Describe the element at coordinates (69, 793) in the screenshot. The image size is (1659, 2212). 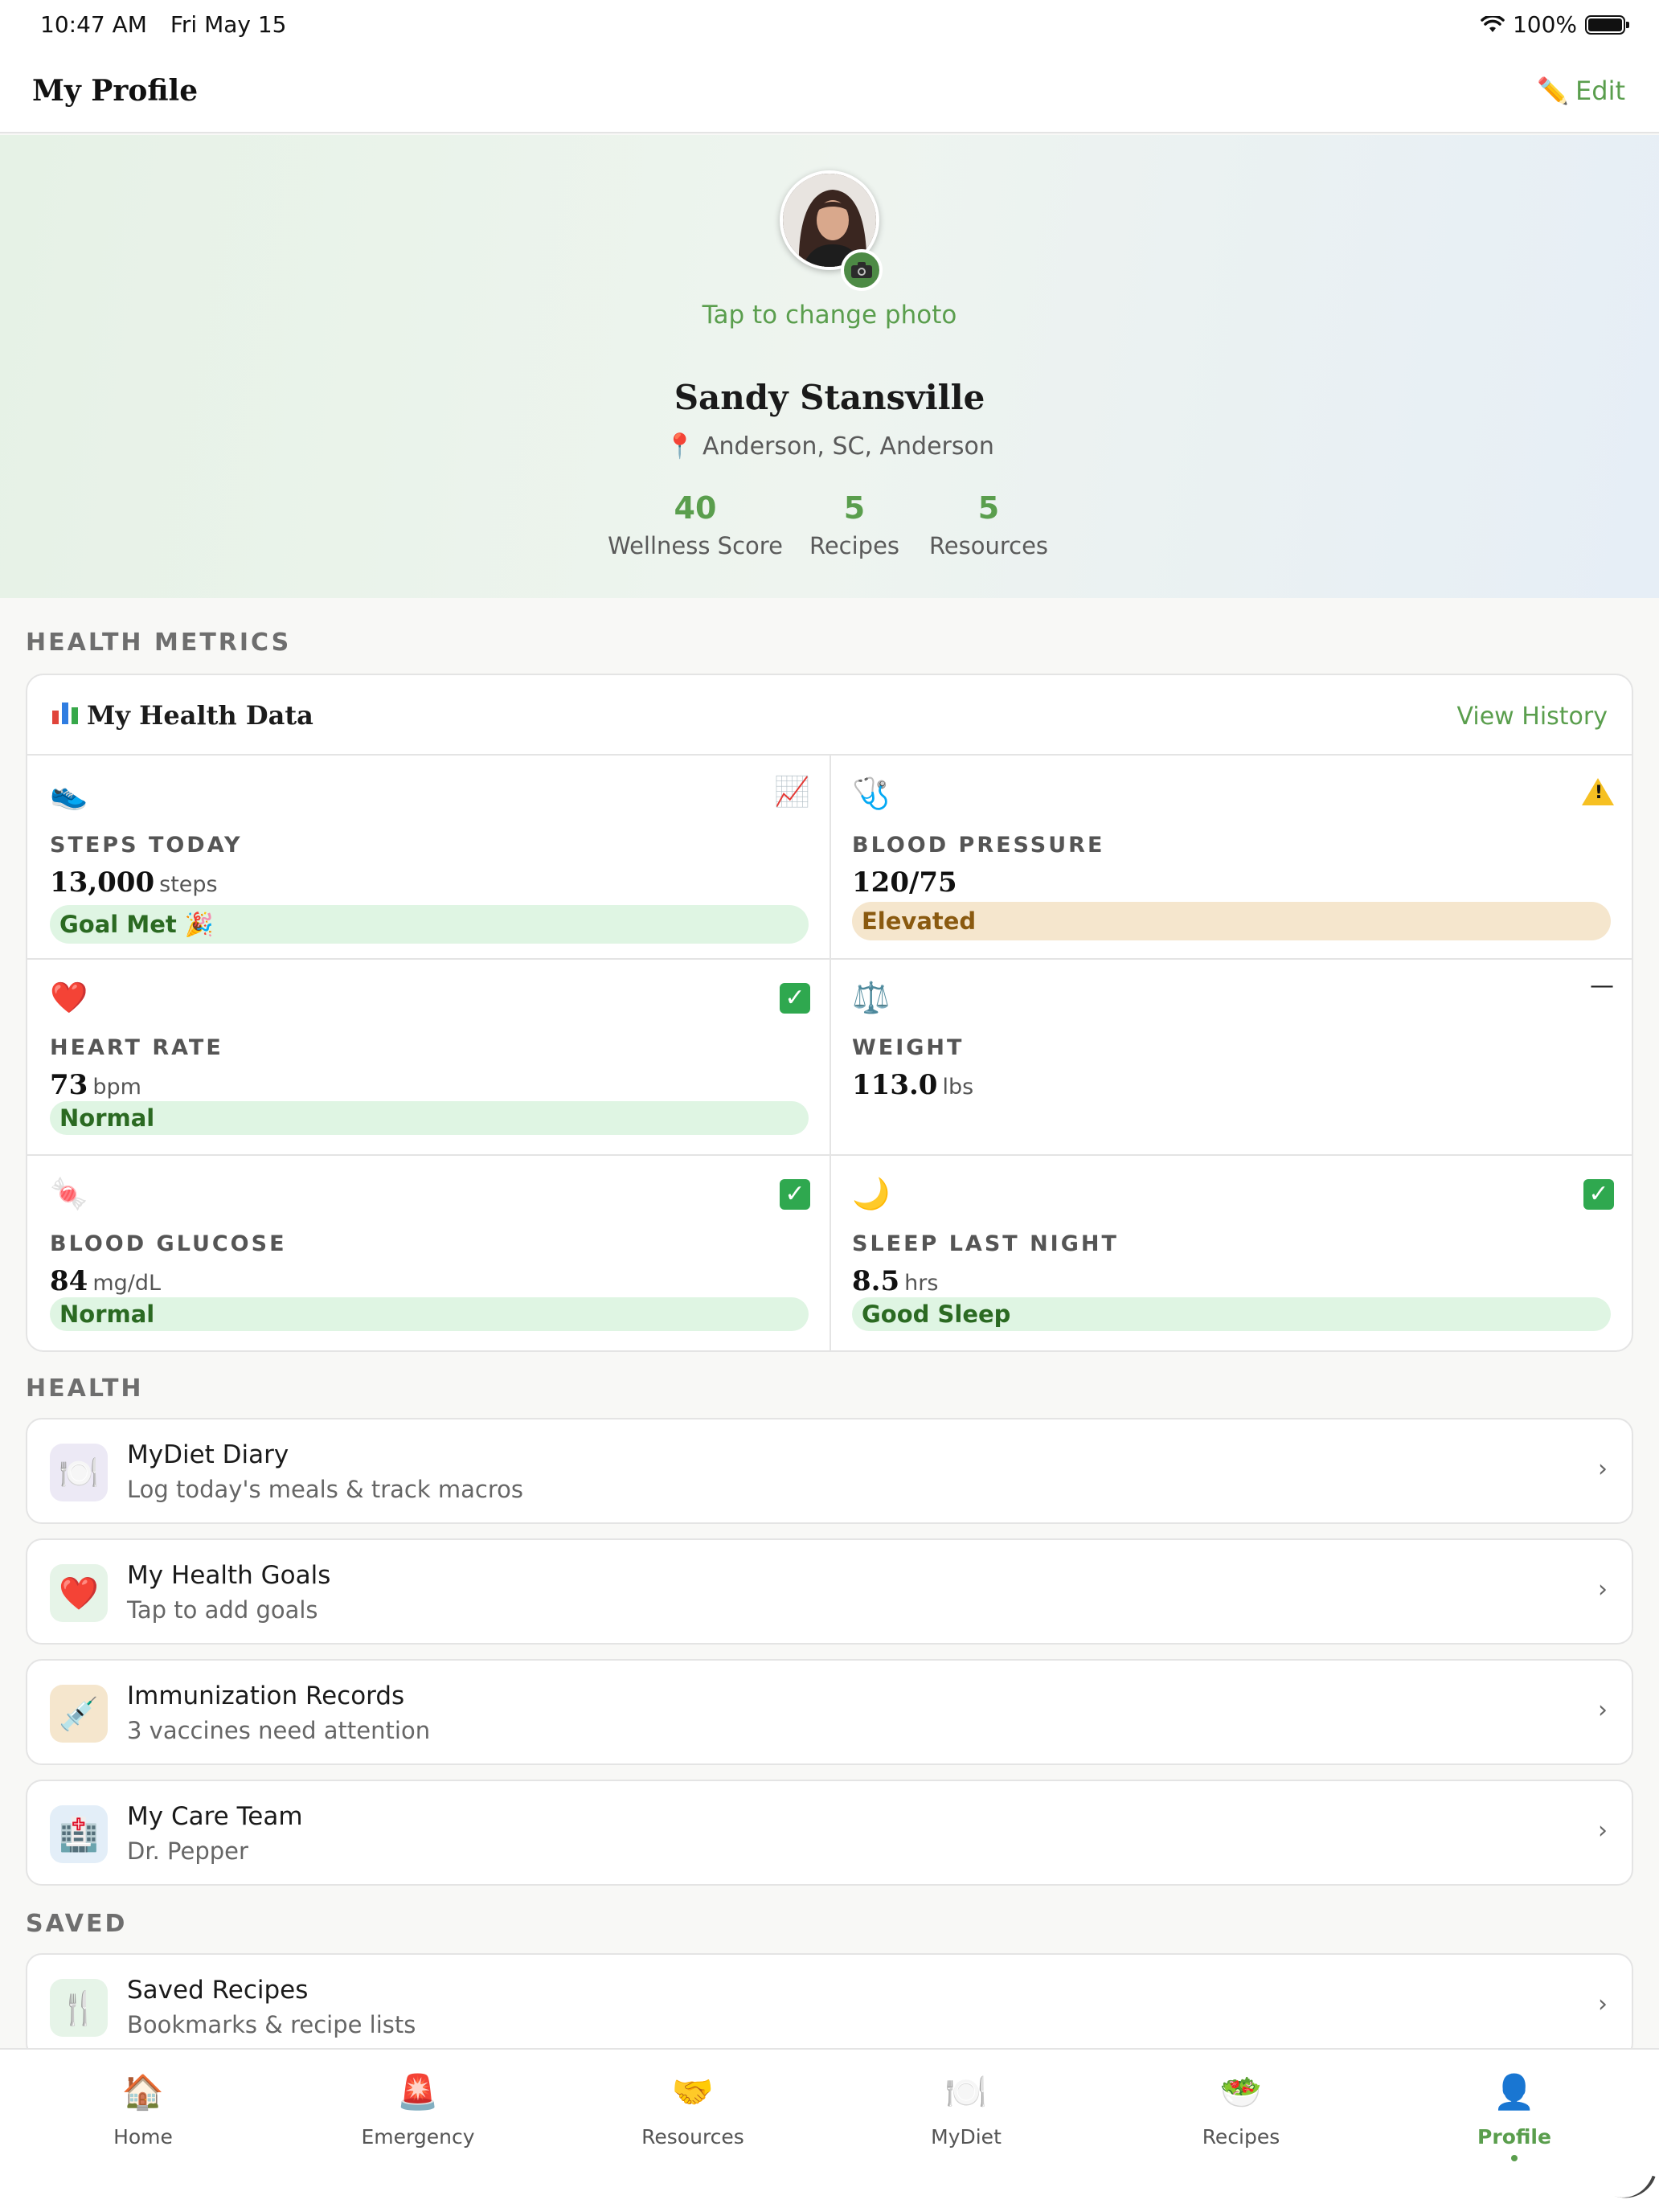
I see `sneaker-icon: 👟` at that location.